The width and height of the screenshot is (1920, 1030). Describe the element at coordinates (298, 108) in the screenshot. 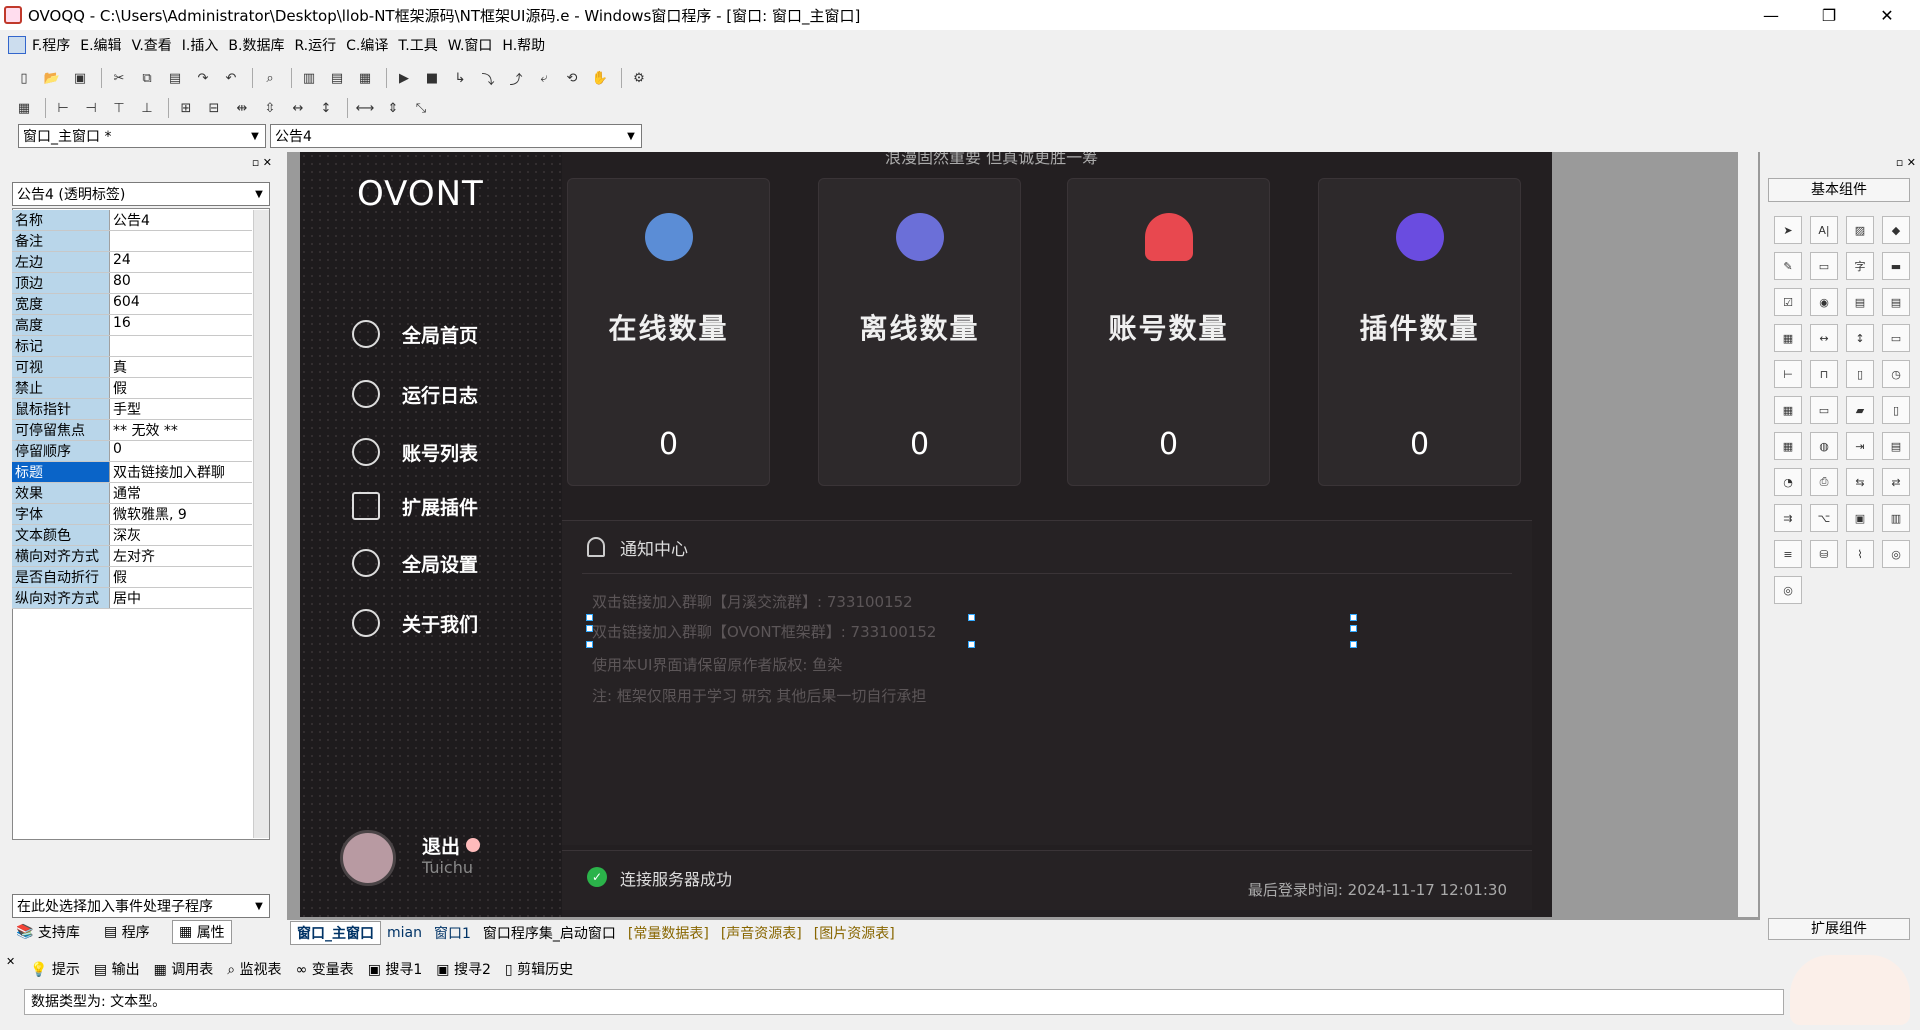

I see `same-width-icon: ↔` at that location.